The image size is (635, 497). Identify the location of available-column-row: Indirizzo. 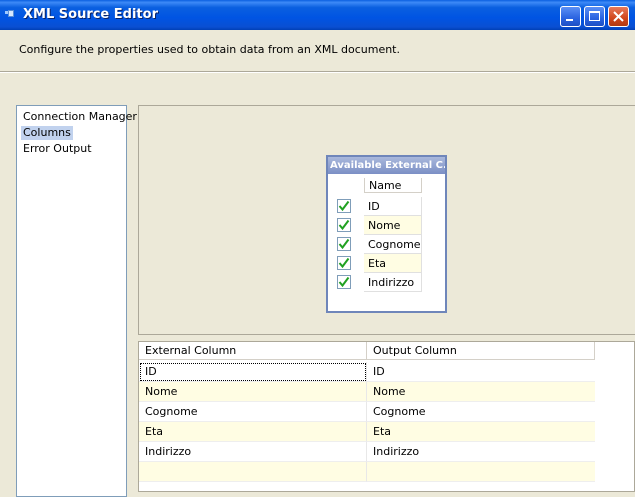
(386, 282).